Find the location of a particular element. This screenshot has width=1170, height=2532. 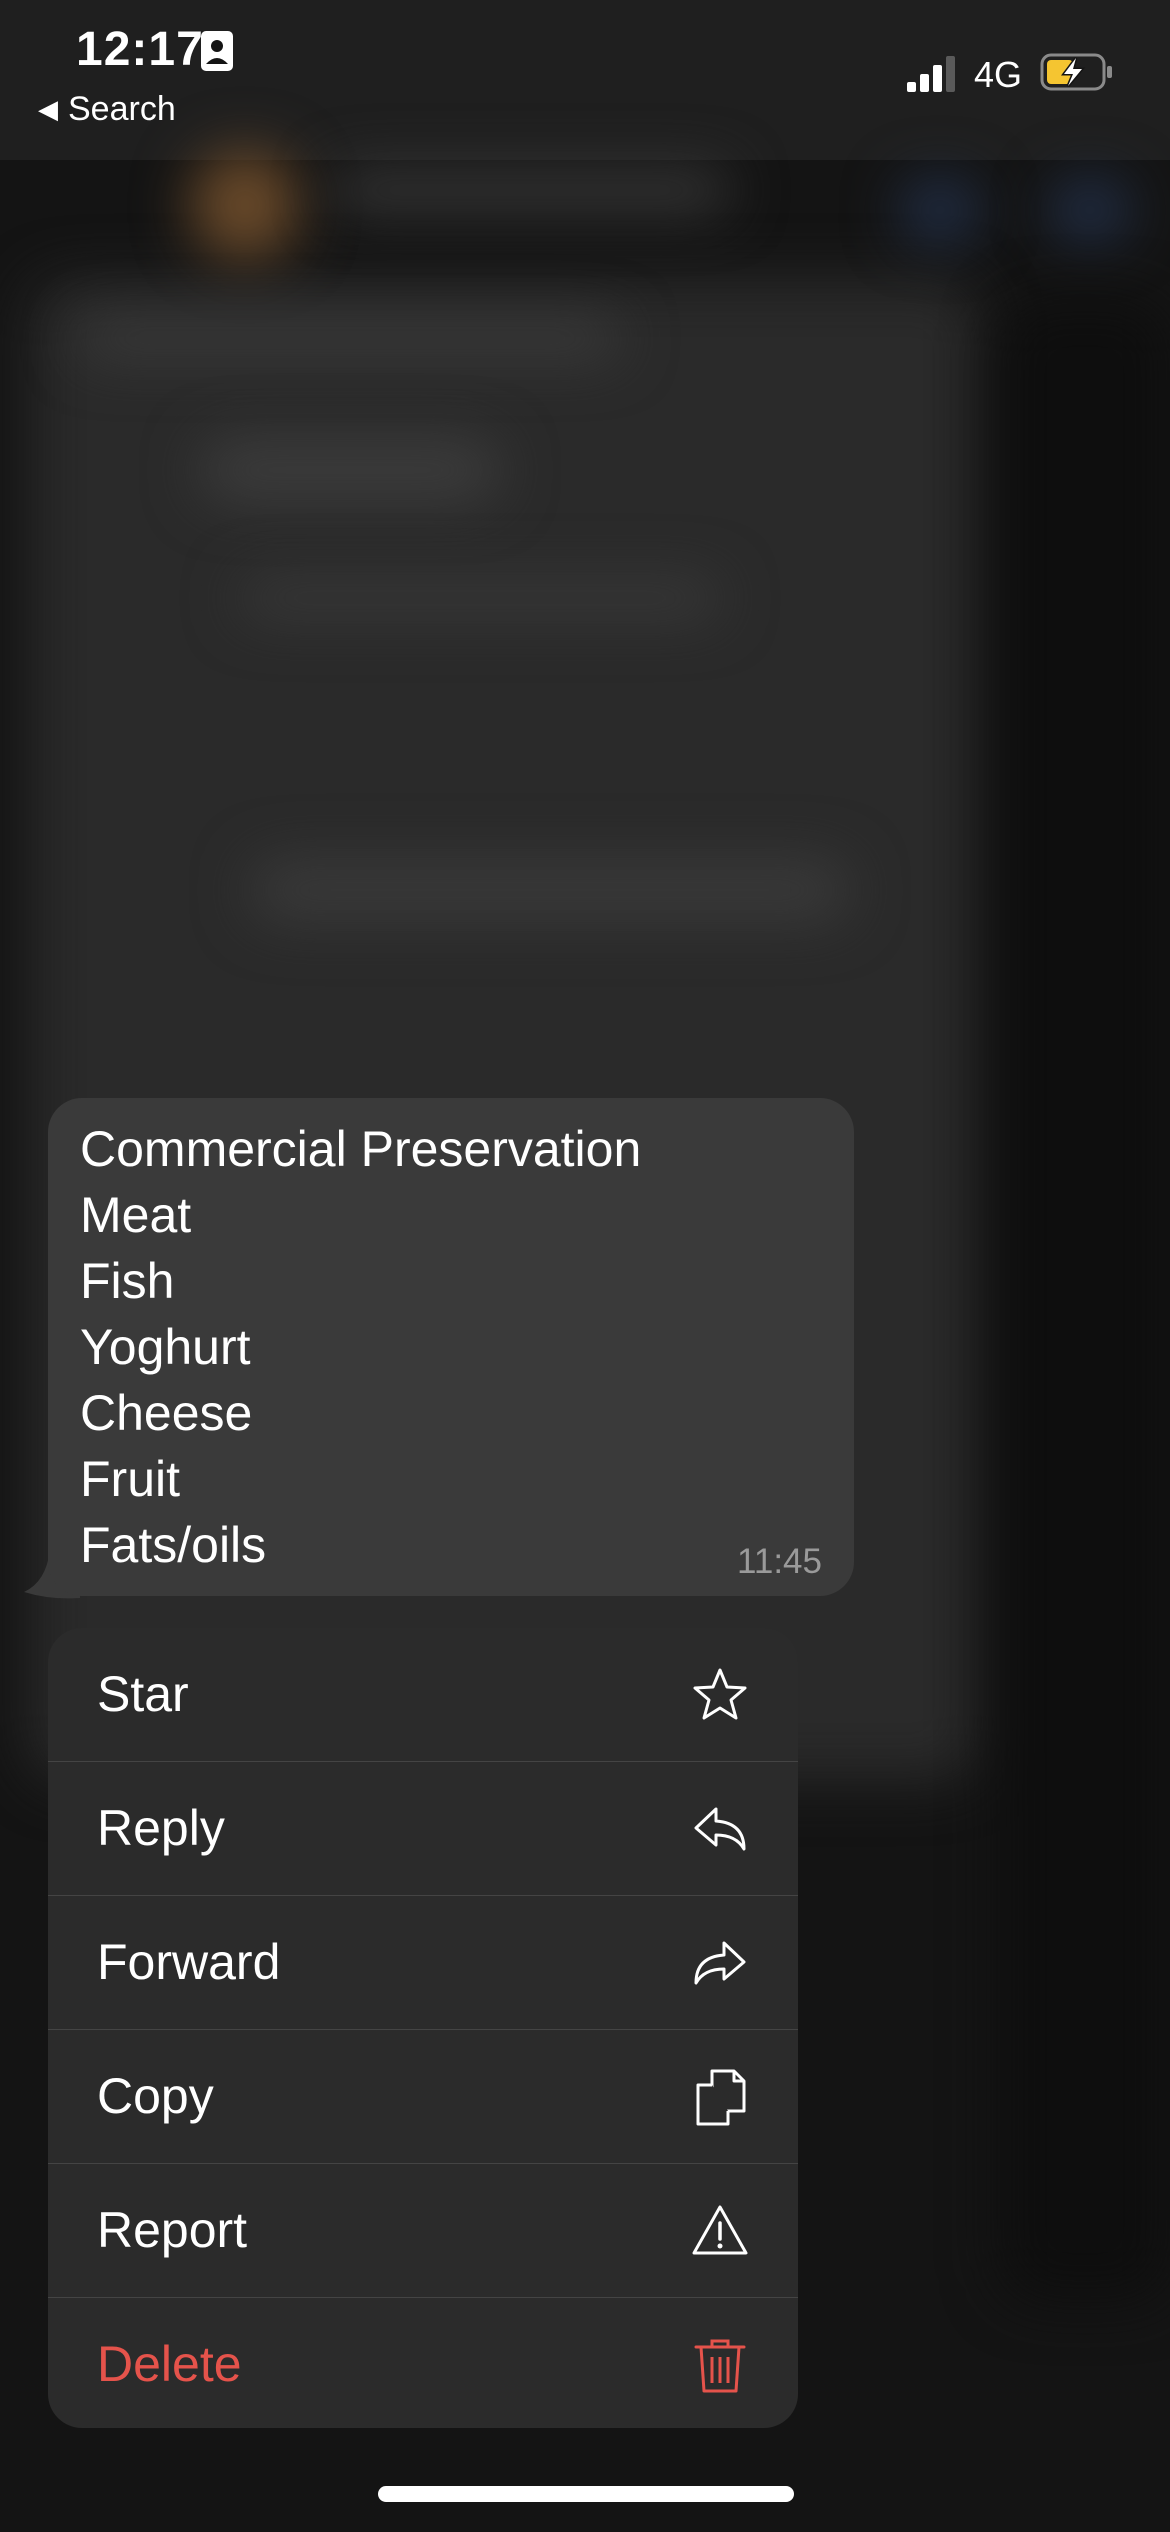

menu-item-label: Delete is located at coordinates (169, 2364).